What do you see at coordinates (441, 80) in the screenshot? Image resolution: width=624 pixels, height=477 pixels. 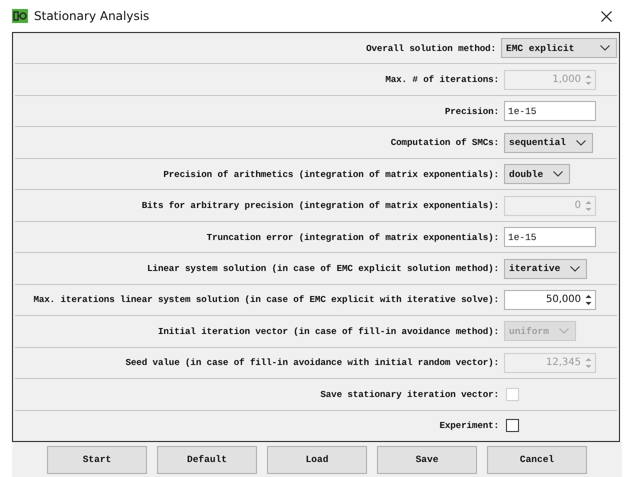 I see `field-label: Max. # of iterations:` at bounding box center [441, 80].